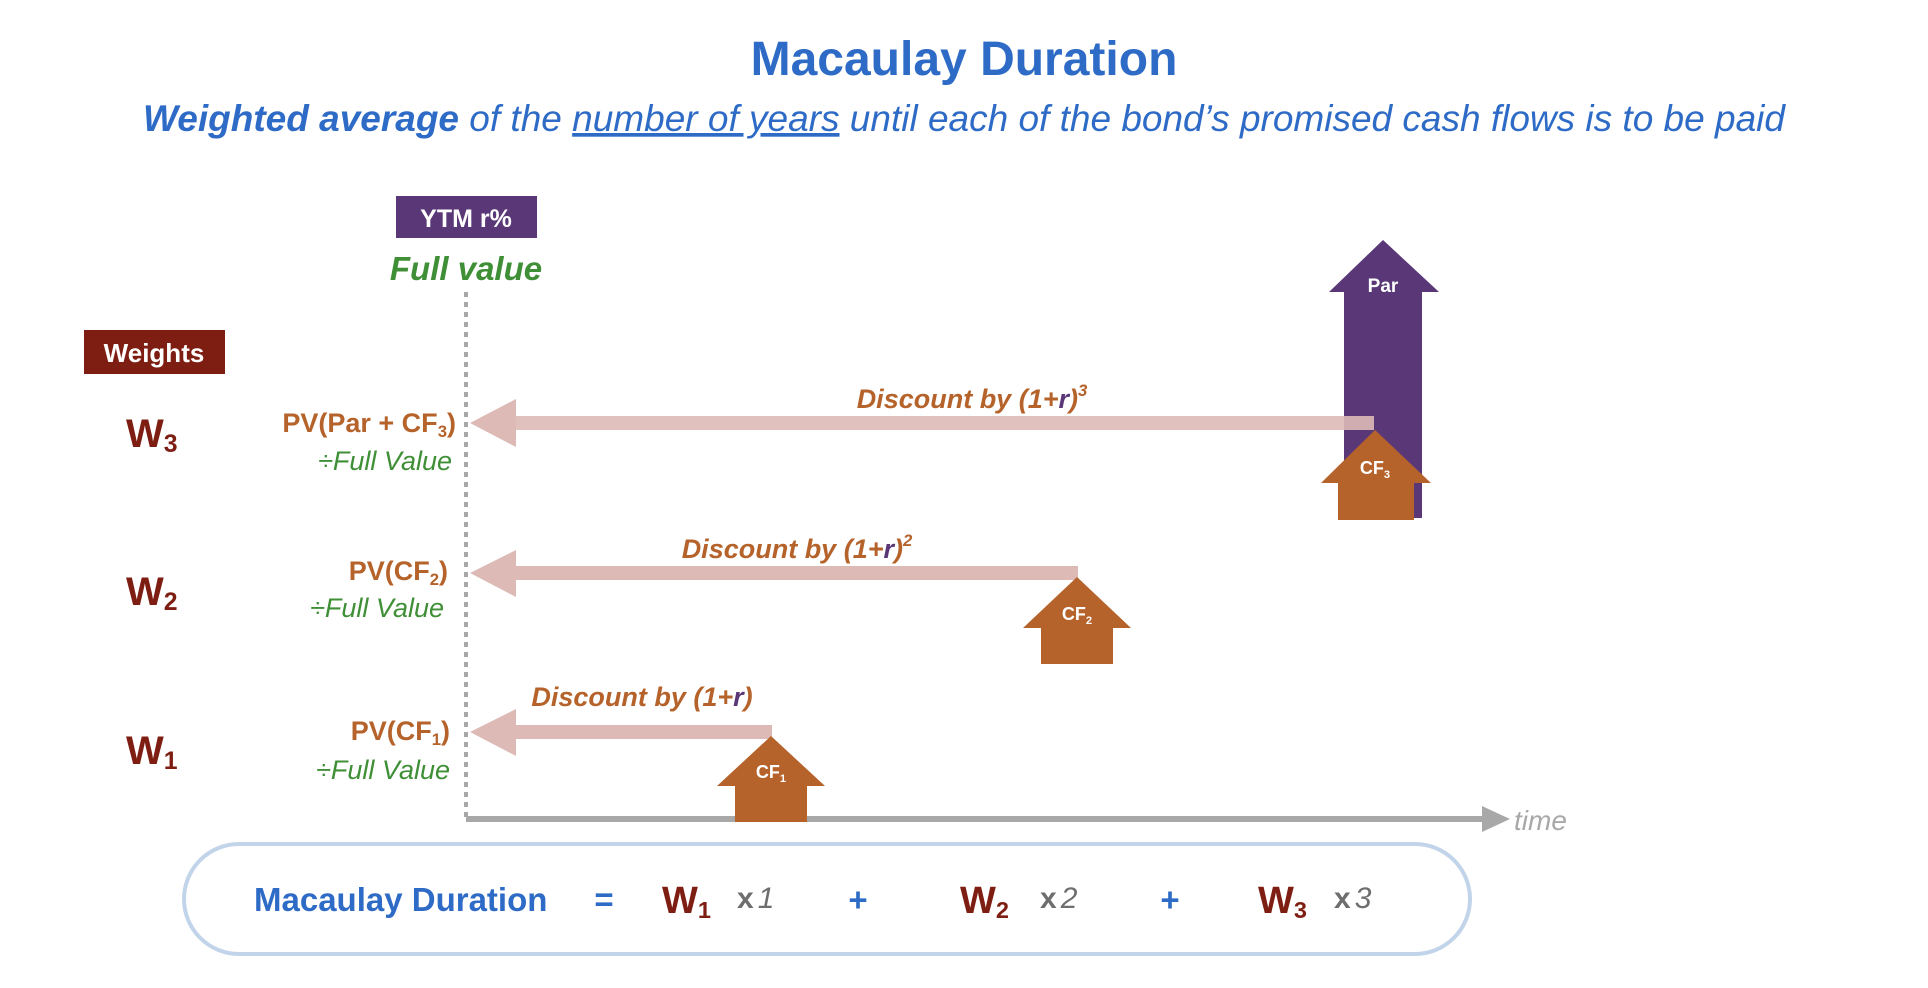  What do you see at coordinates (301, 118) in the screenshot?
I see `subtitle-emphasis: Weighted average` at bounding box center [301, 118].